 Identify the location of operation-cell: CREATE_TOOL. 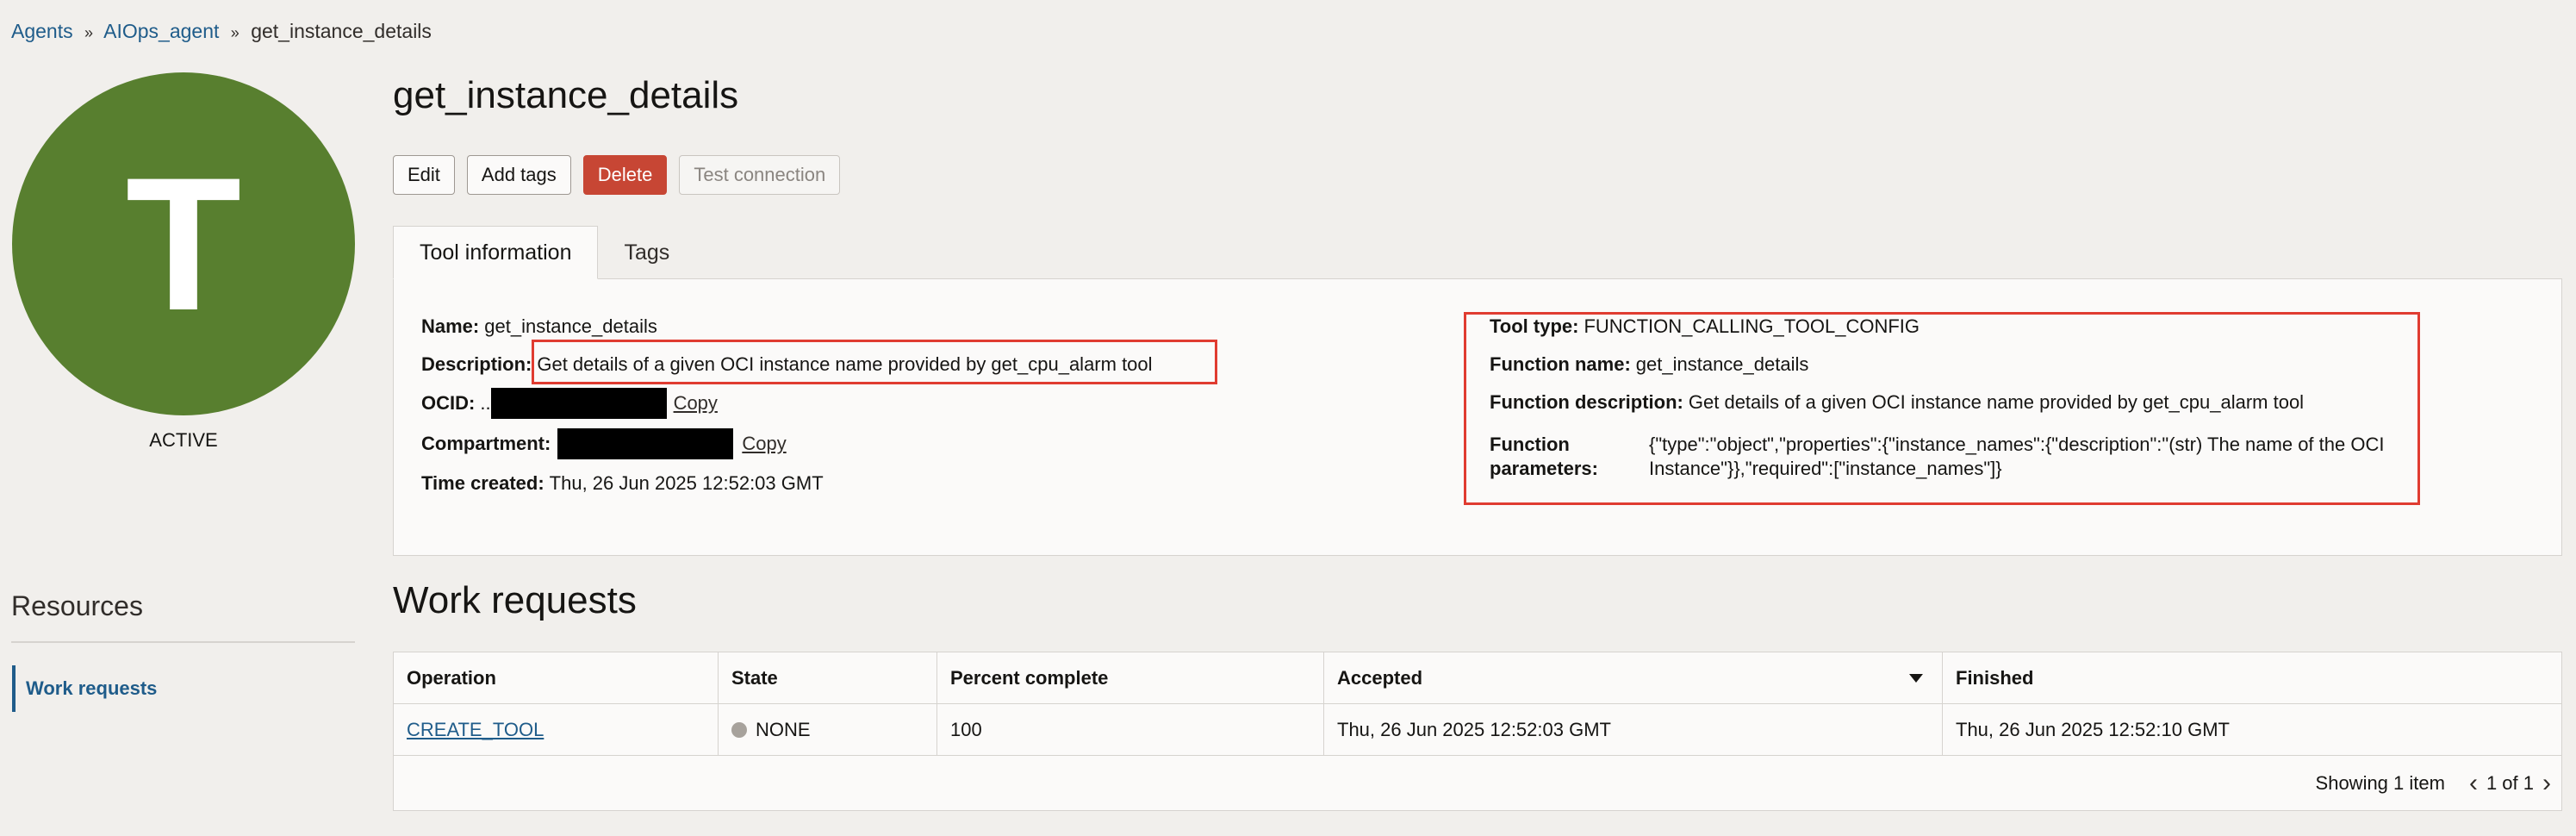
(556, 729).